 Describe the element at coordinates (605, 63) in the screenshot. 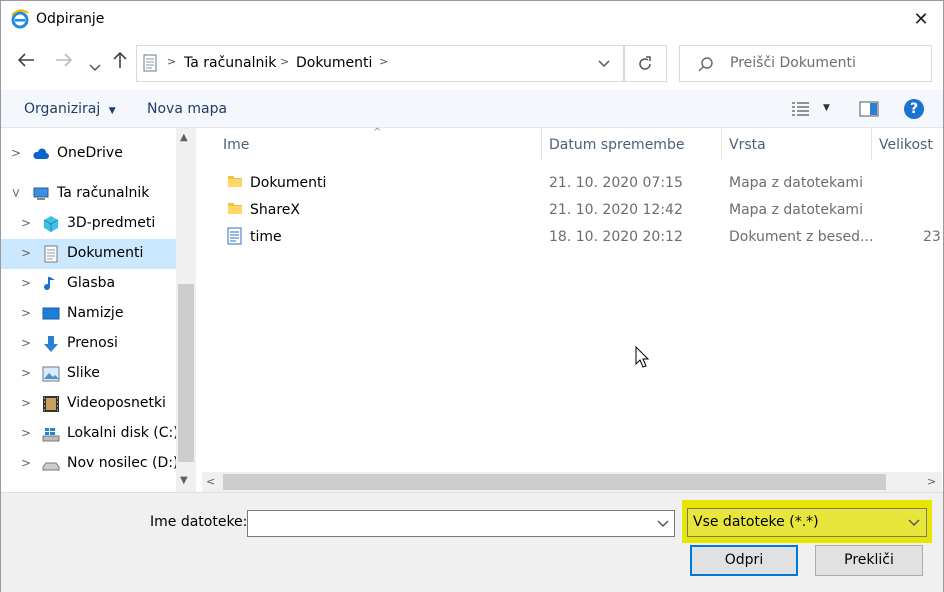

I see `address-dropdown-button` at that location.